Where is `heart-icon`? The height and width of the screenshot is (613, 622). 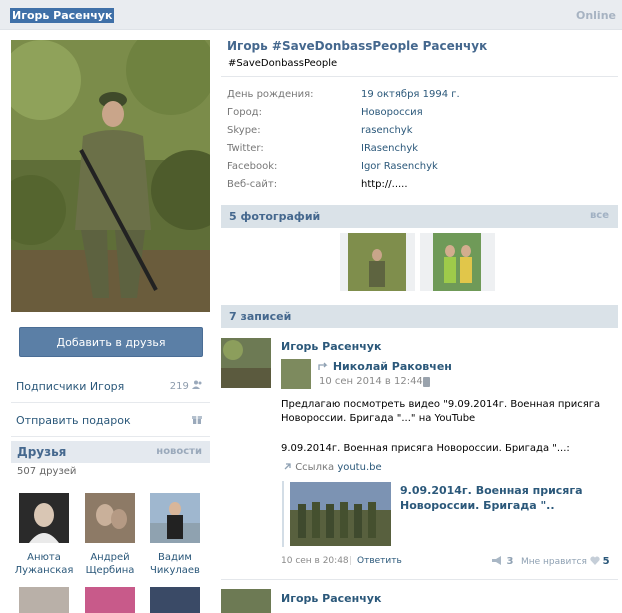 heart-icon is located at coordinates (595, 560).